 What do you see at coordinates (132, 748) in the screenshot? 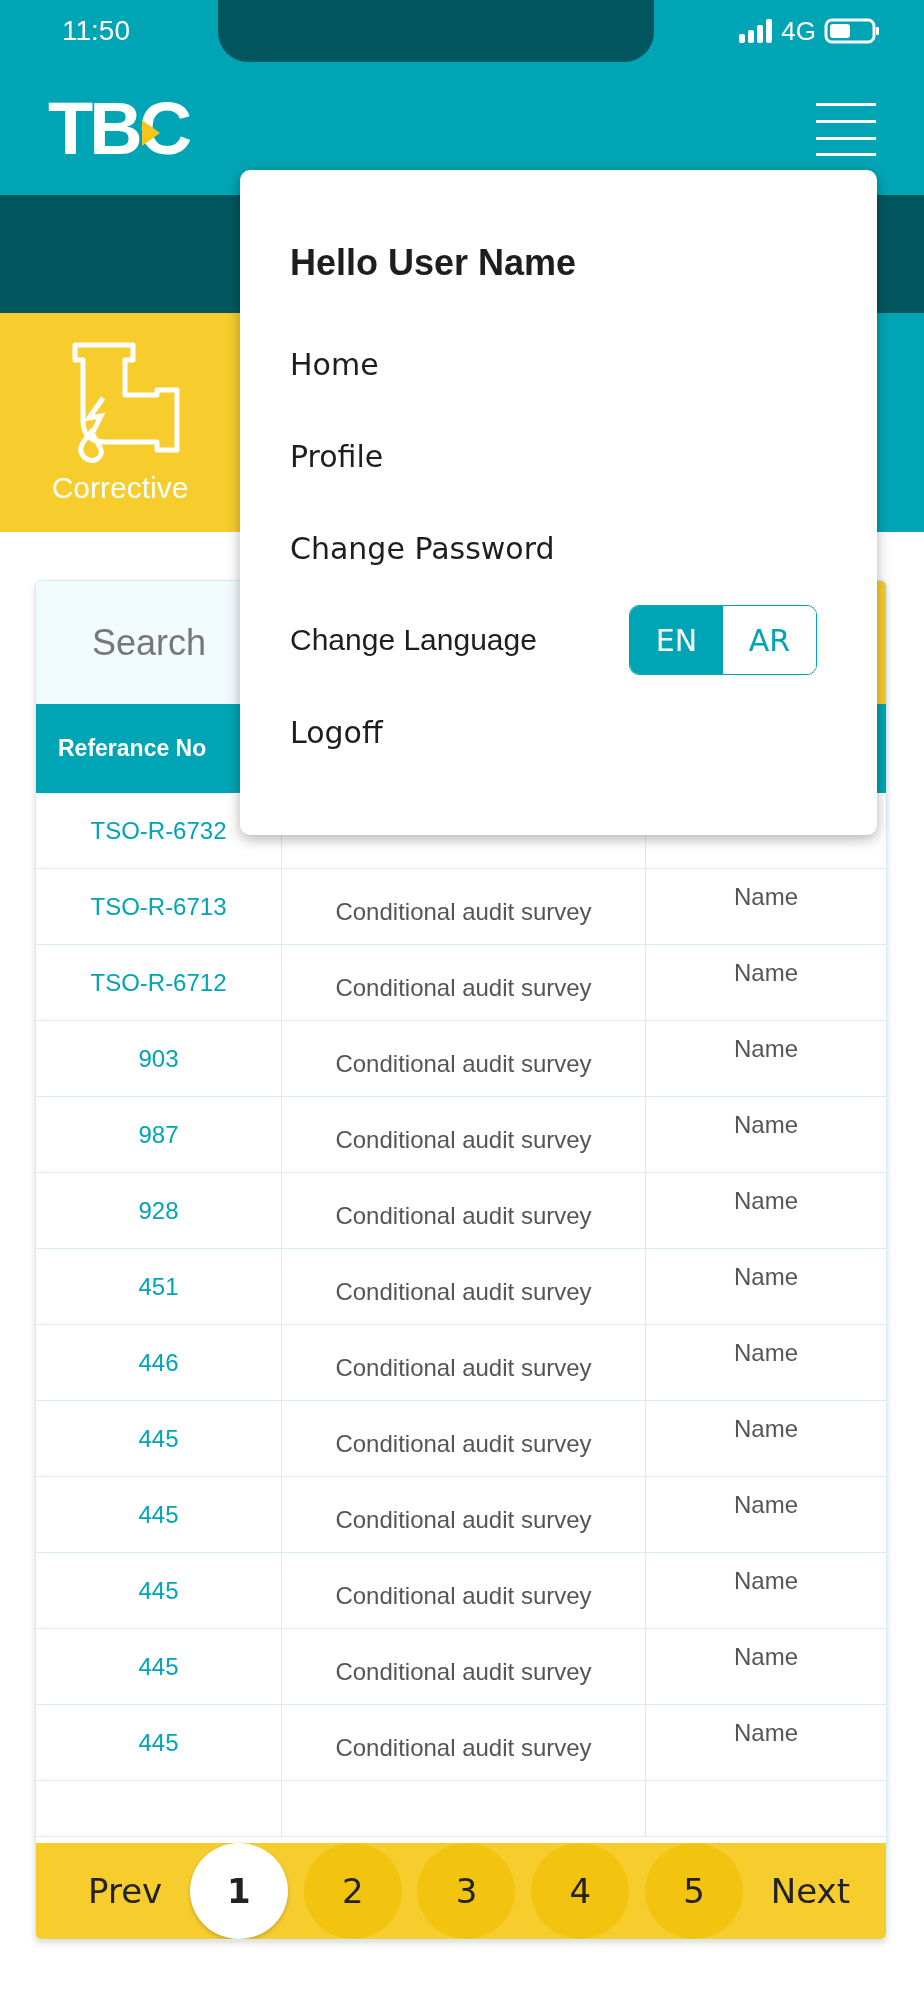
I see `column-header: Referance No` at bounding box center [132, 748].